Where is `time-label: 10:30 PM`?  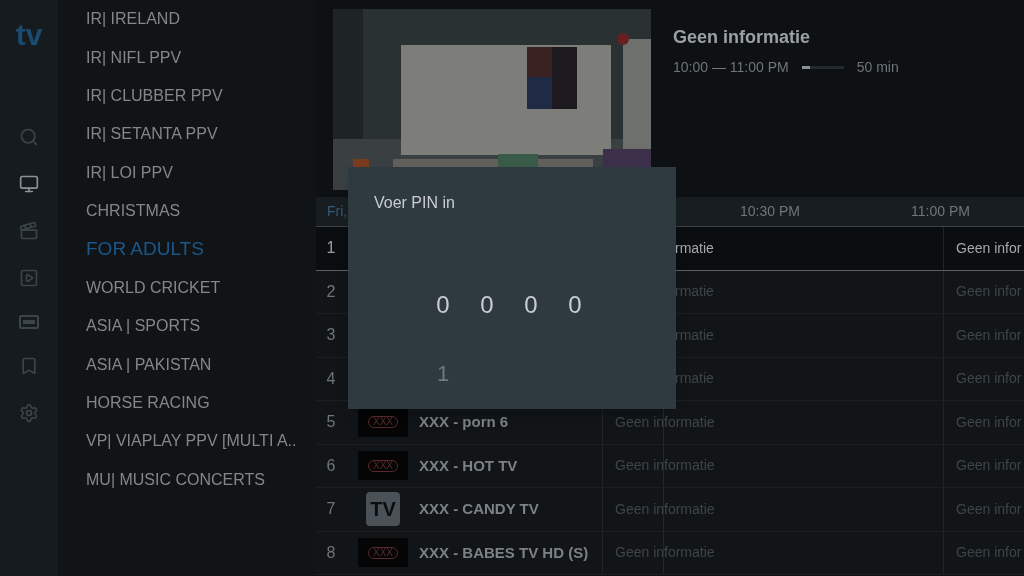 time-label: 10:30 PM is located at coordinates (770, 211).